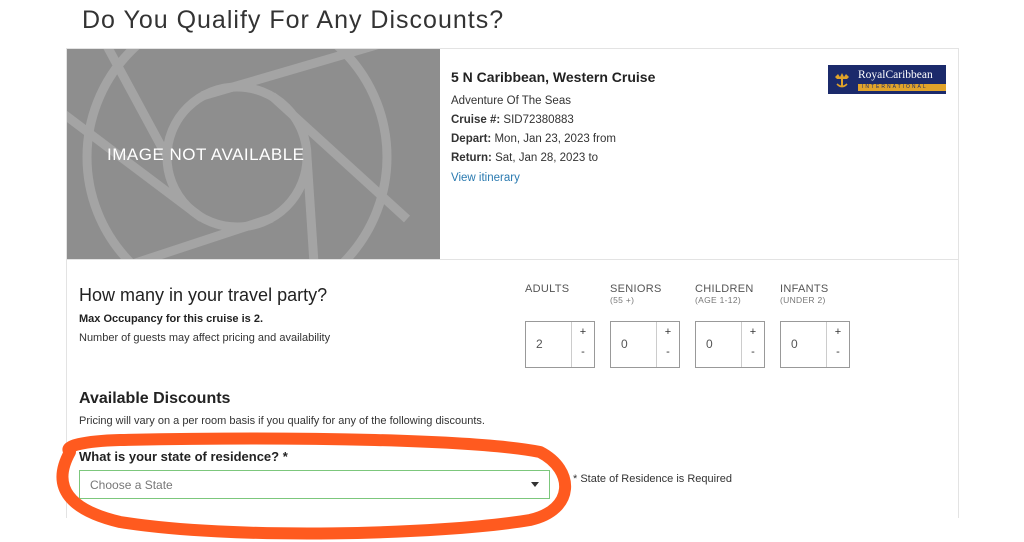 The height and width of the screenshot is (542, 1024). Describe the element at coordinates (203, 295) in the screenshot. I see `travel-party-heading: How many in your travel party?` at that location.